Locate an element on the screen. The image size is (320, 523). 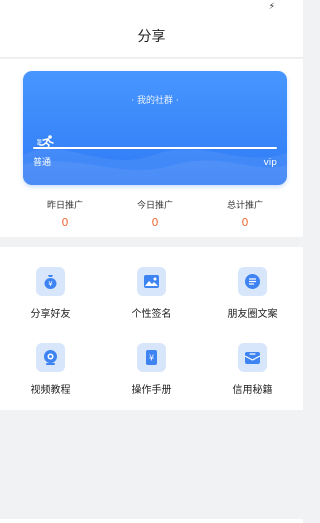
grid-item-credit-secrets: 信用秘籍 is located at coordinates (252, 359).